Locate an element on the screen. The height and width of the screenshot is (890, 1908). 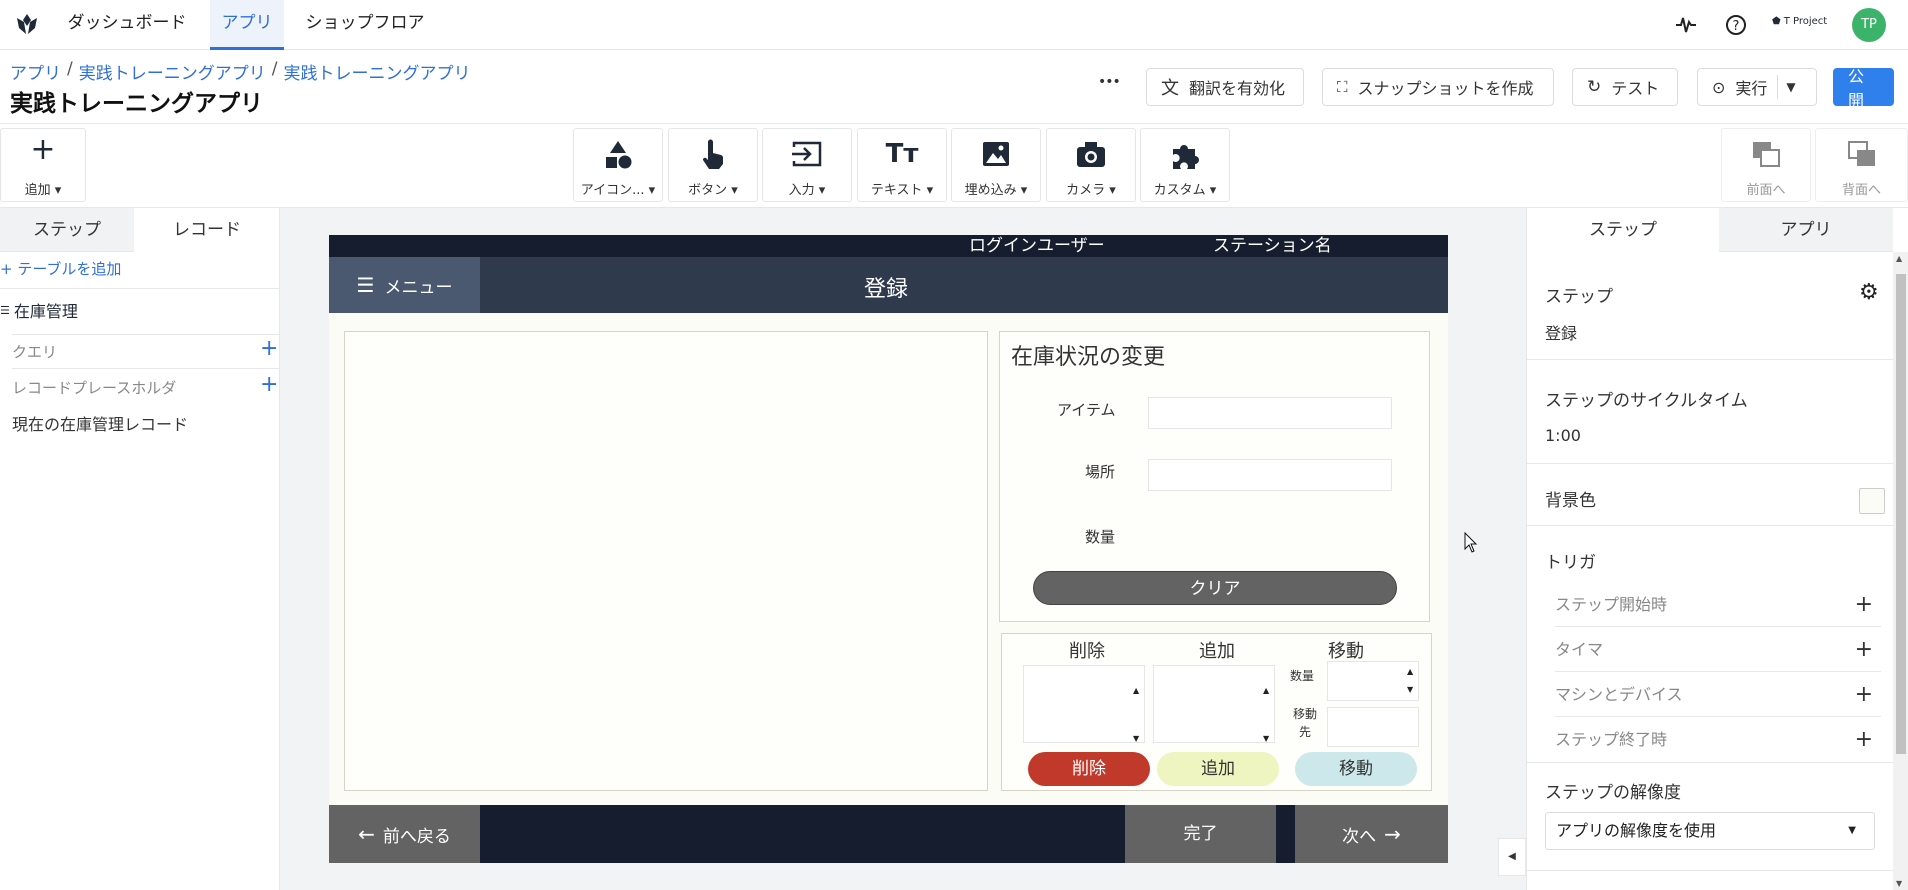
scrollbar: ▲ ▼ is located at coordinates (1900, 571).